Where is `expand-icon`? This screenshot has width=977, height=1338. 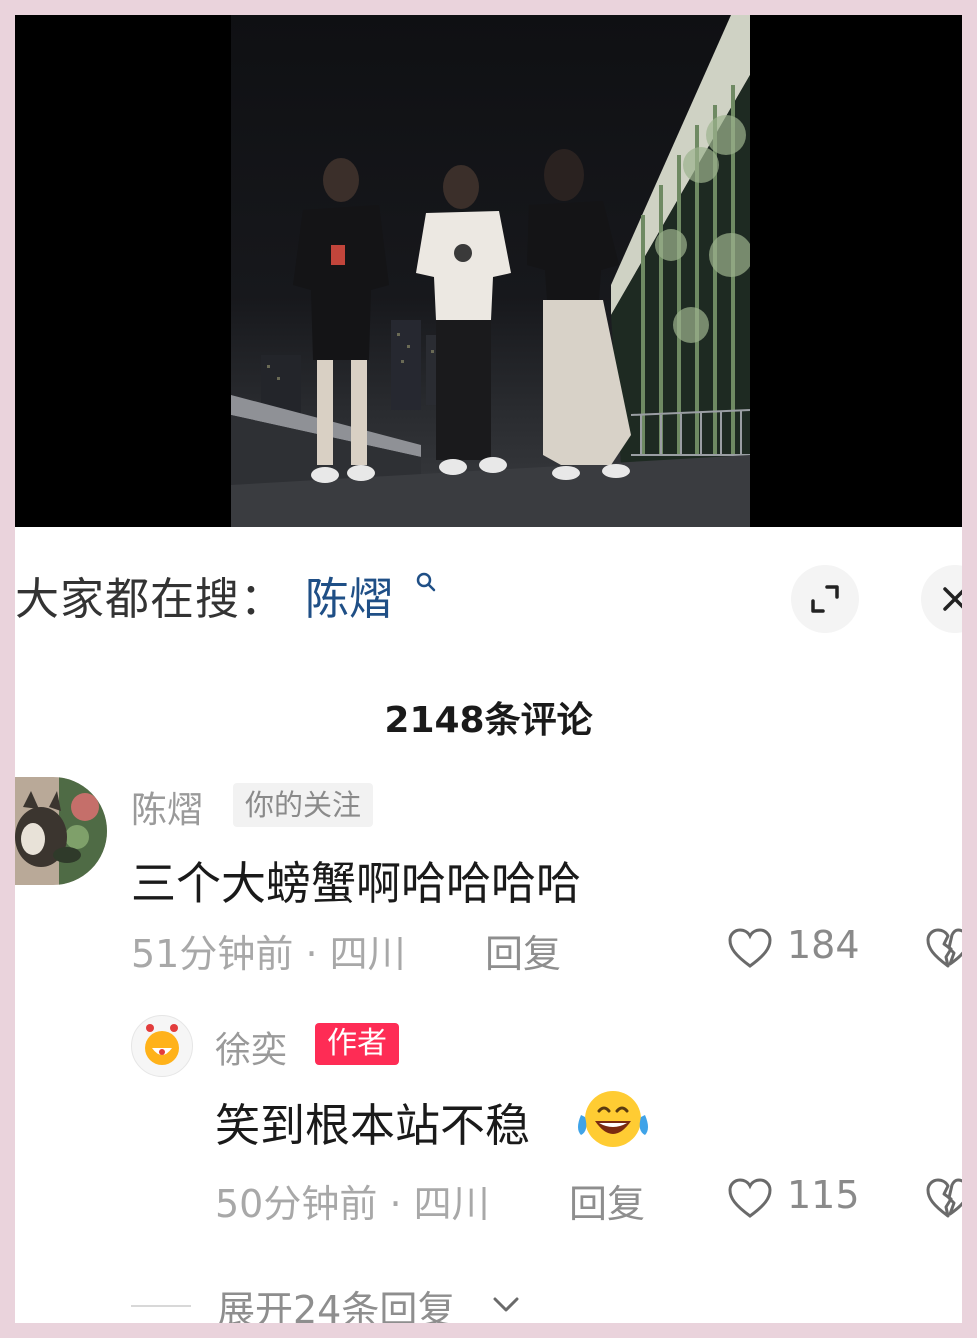 expand-icon is located at coordinates (825, 599).